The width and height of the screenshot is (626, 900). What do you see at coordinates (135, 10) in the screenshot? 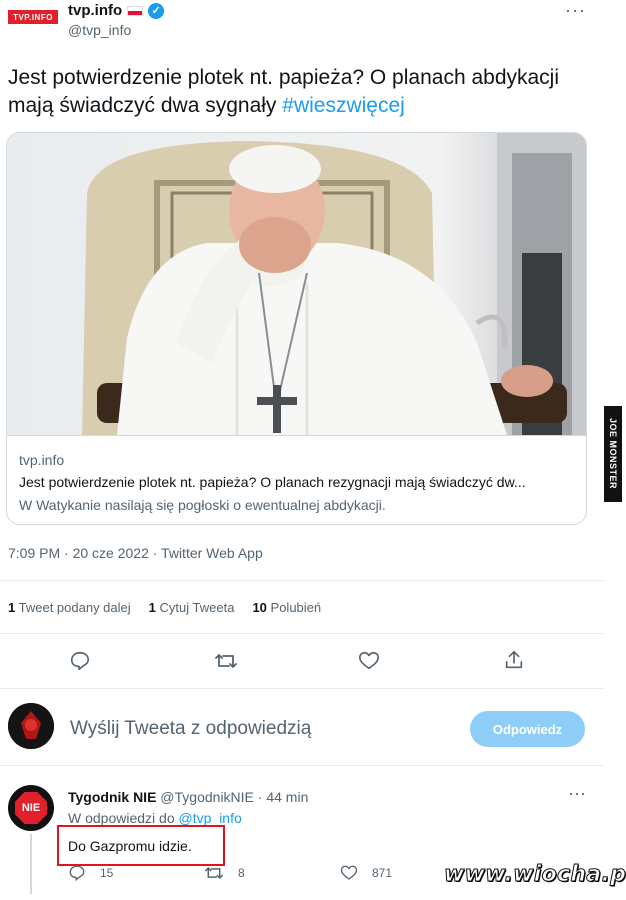
I see `poland-flag-icon` at bounding box center [135, 10].